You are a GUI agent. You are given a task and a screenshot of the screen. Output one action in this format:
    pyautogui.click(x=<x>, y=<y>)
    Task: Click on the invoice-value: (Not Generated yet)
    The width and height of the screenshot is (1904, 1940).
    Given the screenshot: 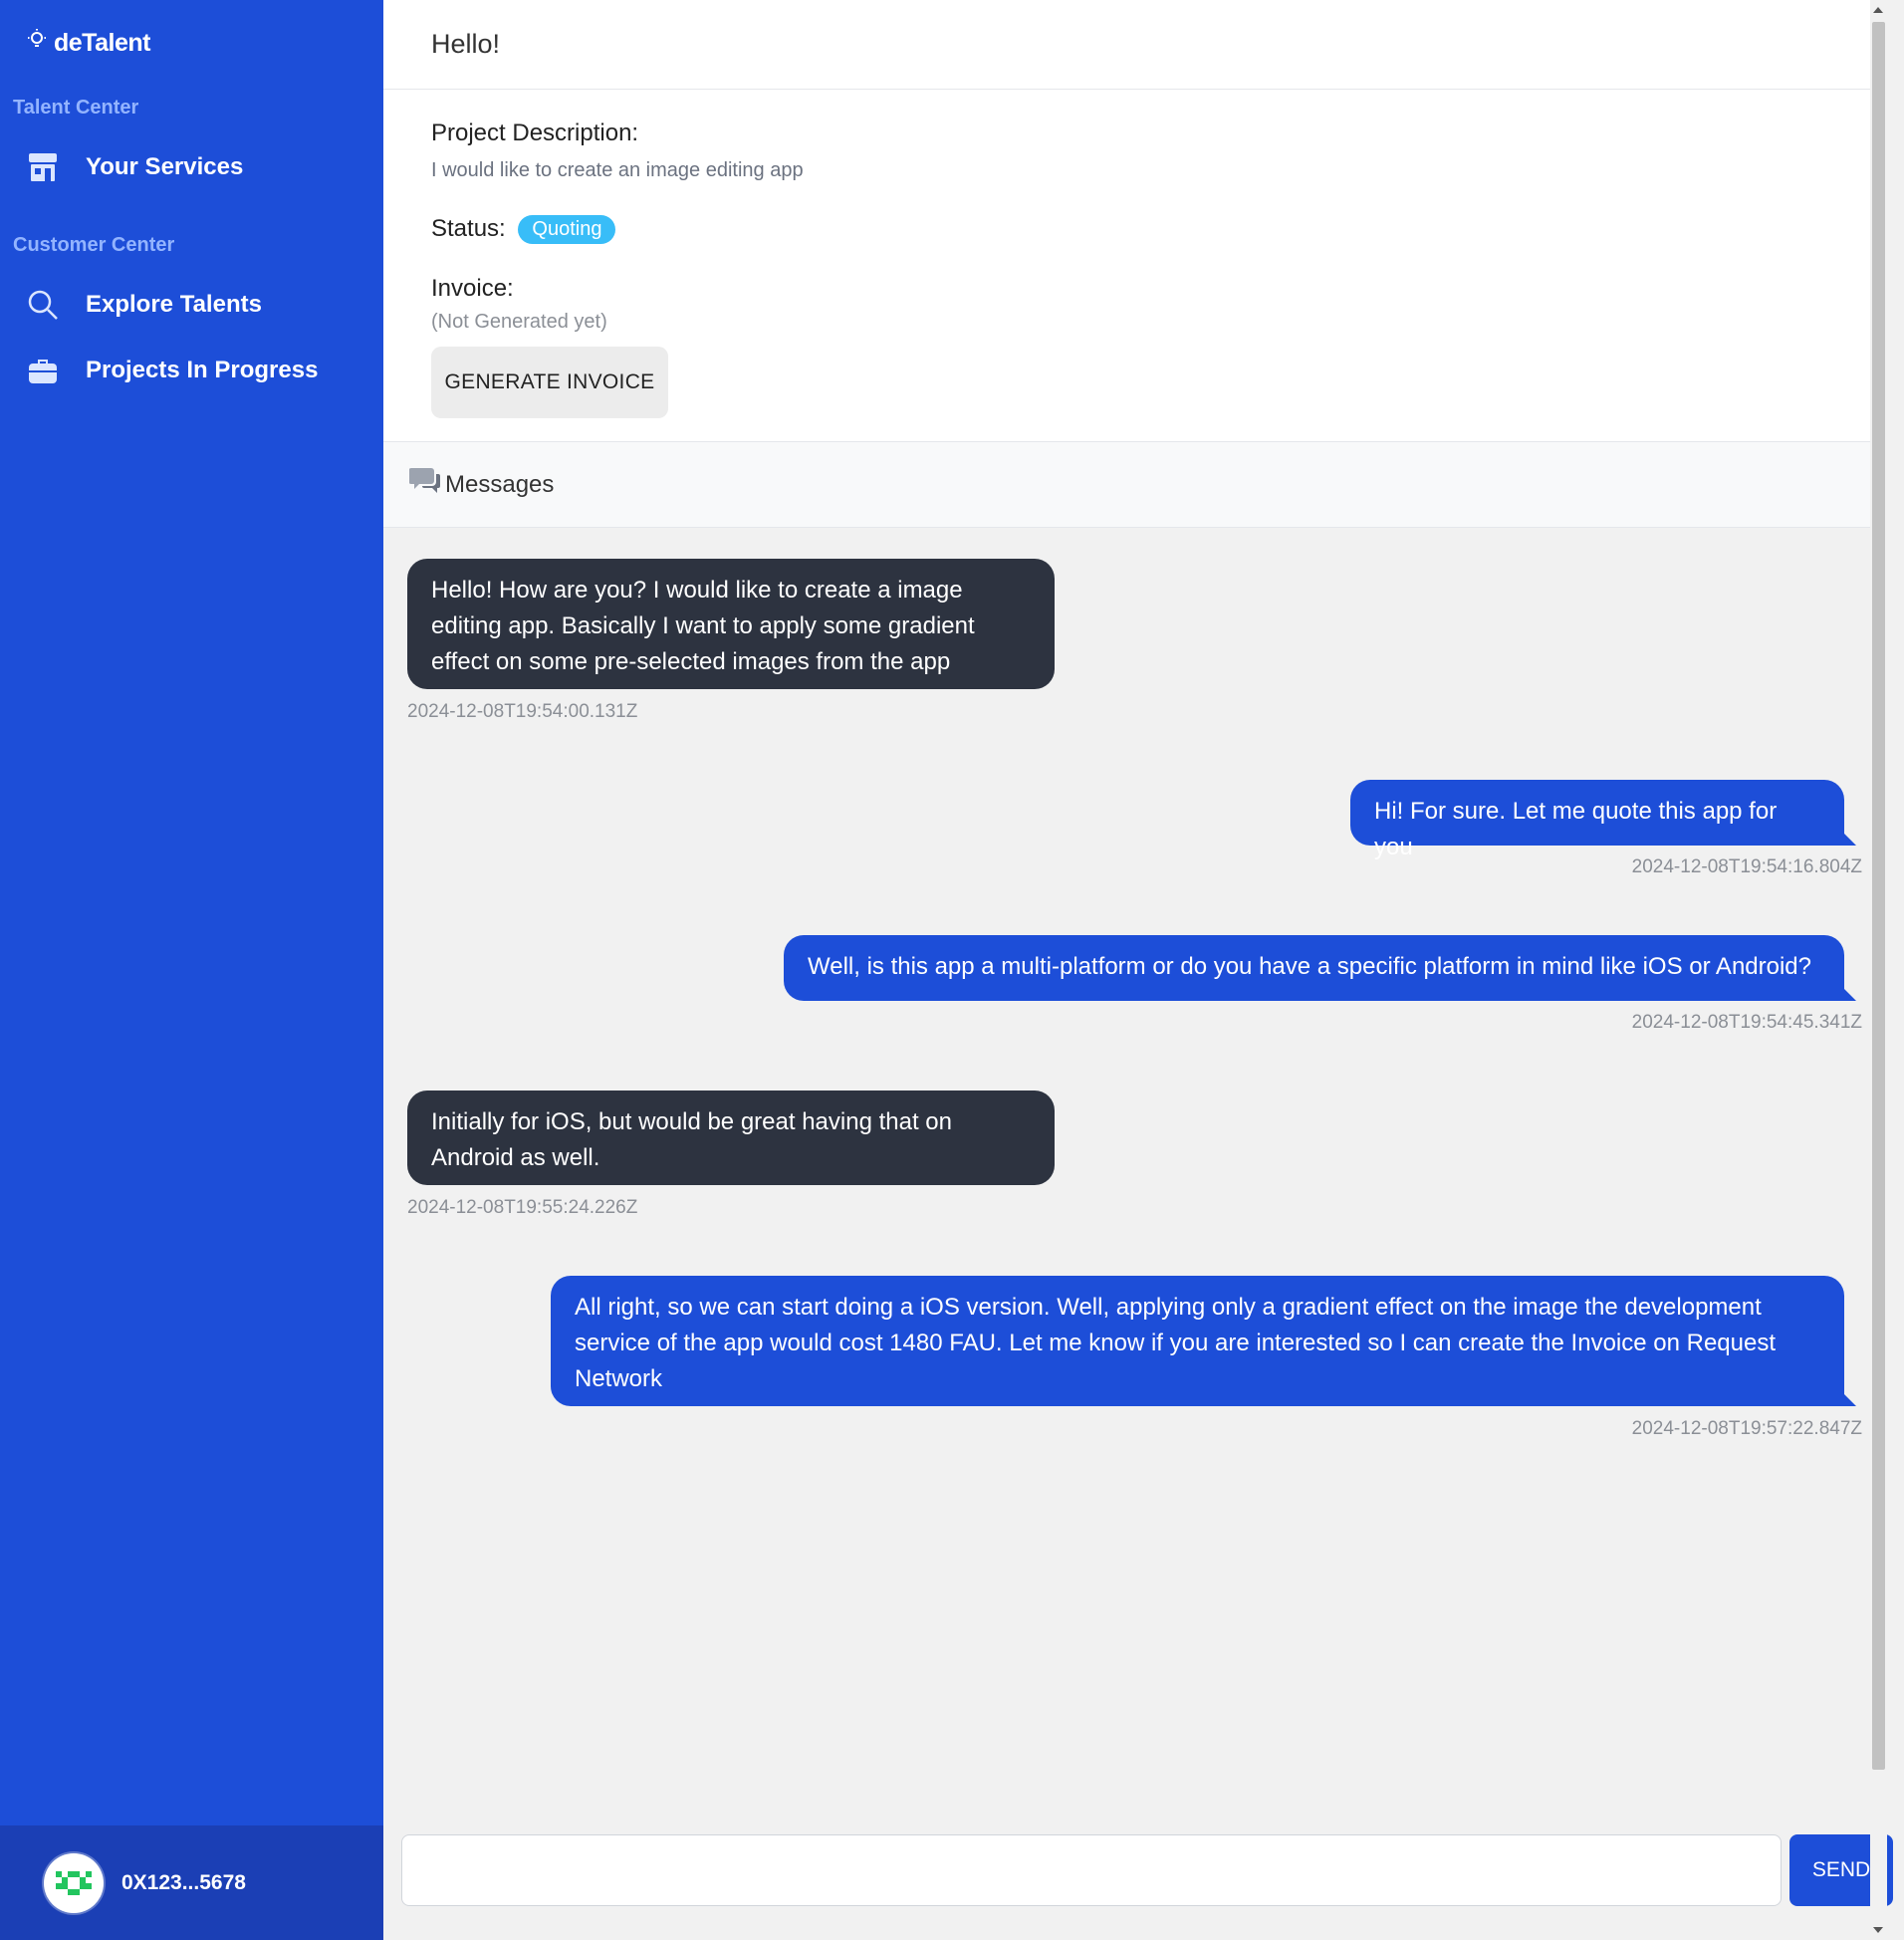 What is the action you would take?
    pyautogui.click(x=519, y=322)
    